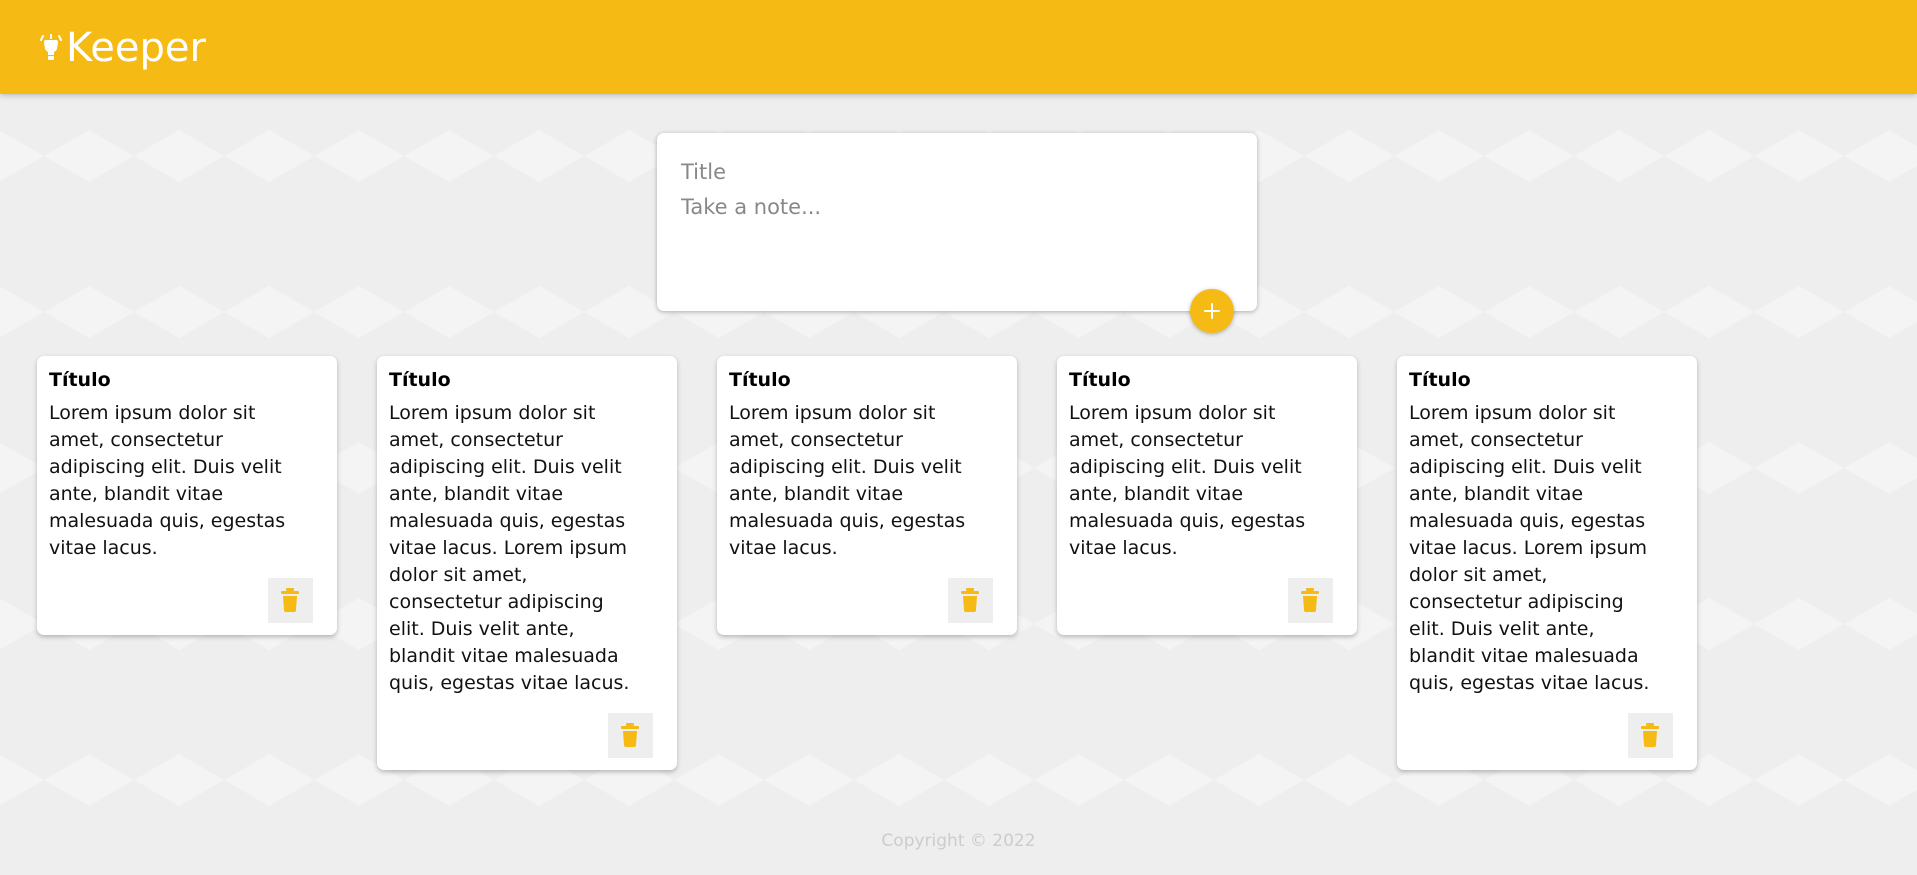 Image resolution: width=1917 pixels, height=875 pixels. Describe the element at coordinates (136, 48) in the screenshot. I see `app-title: Keeper` at that location.